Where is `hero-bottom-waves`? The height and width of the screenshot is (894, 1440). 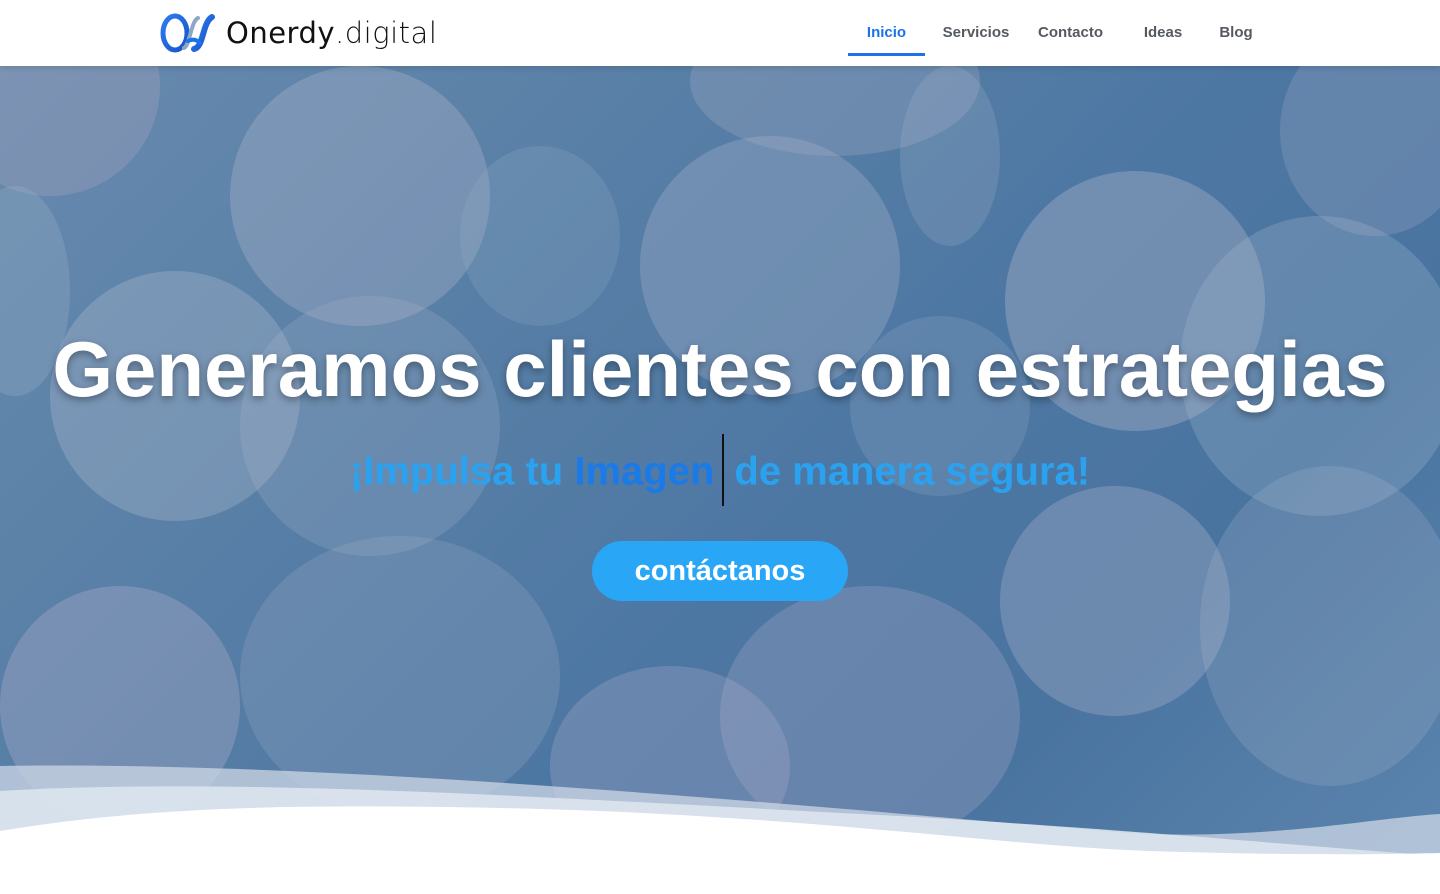
hero-bottom-waves is located at coordinates (720, 829).